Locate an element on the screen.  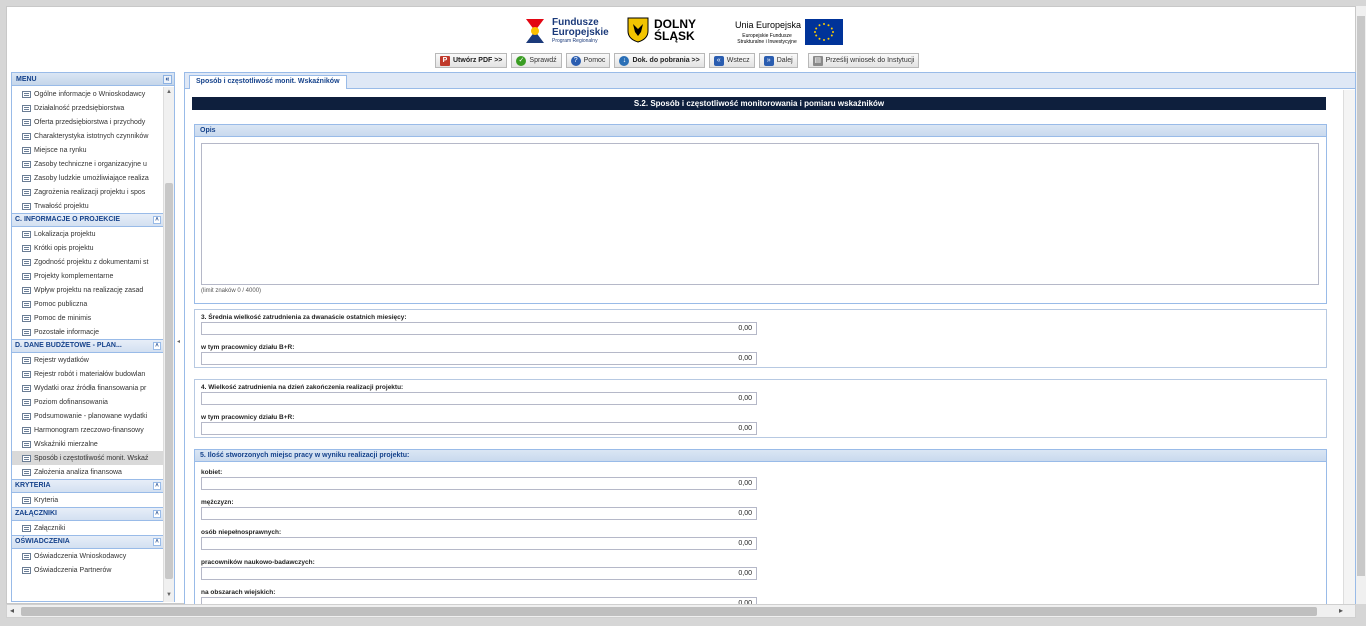
sidebar-item: Charakterystyka istotnych czynników is located at coordinates (88, 136).